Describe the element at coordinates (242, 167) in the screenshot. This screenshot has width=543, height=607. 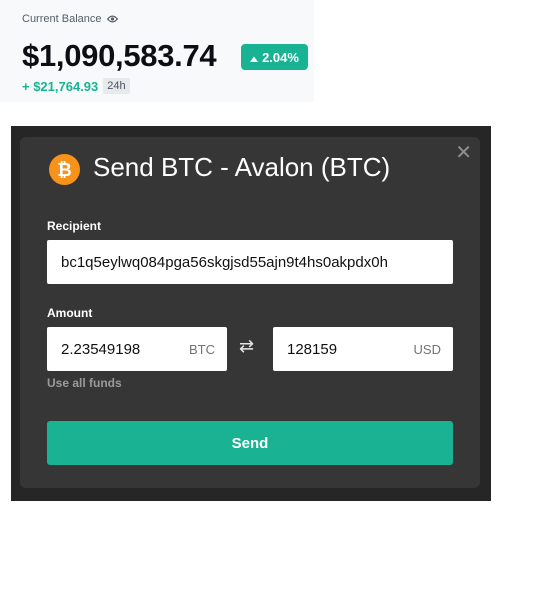
I see `modal-title: Send BTC - Avalon (BTC)` at that location.